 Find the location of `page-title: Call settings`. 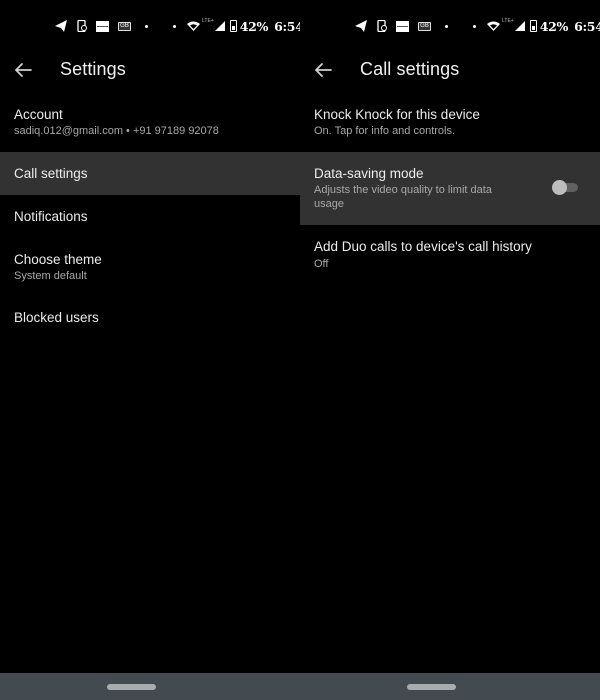

page-title: Call settings is located at coordinates (410, 69).